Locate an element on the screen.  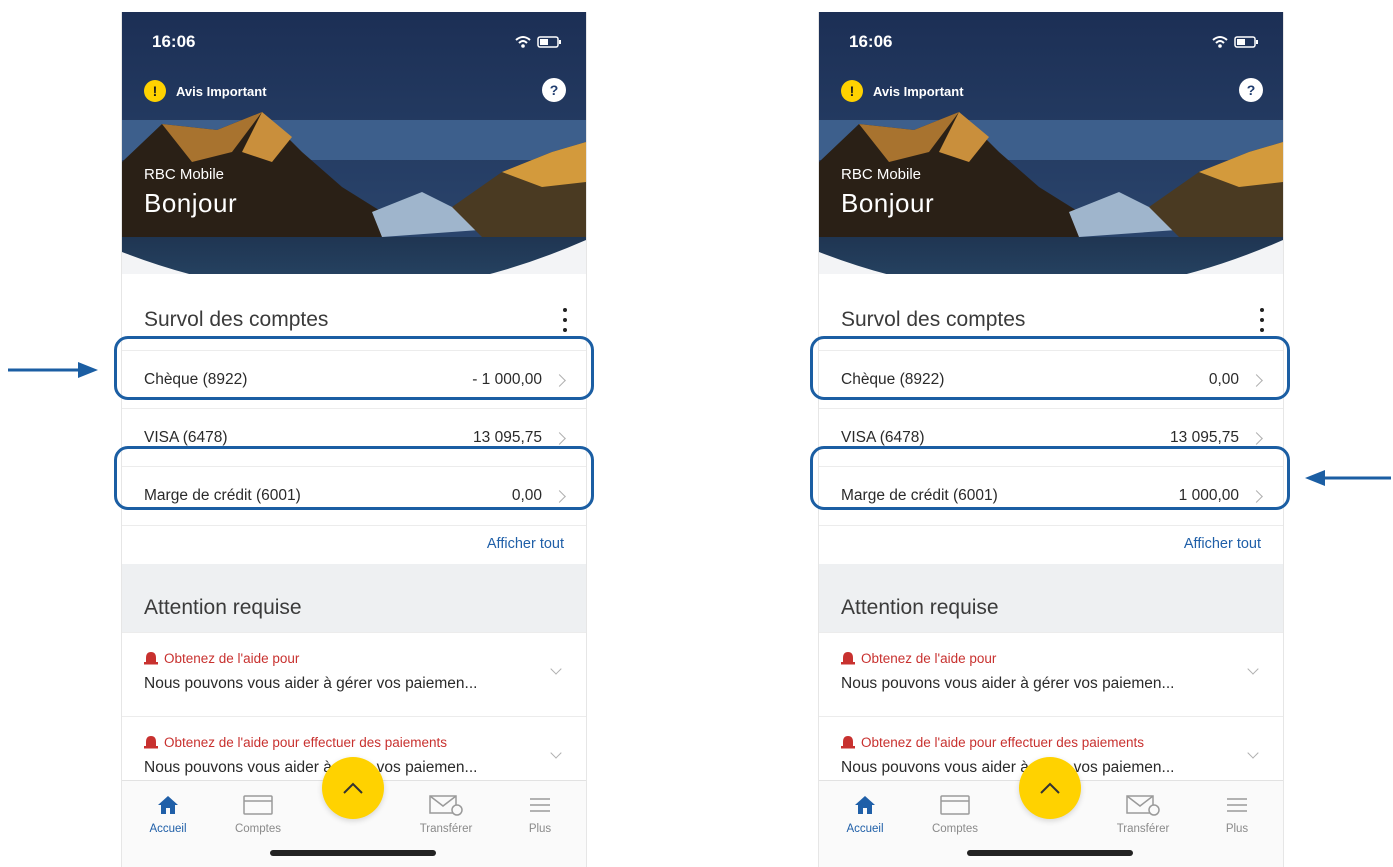
highlight-credit-line-before is located at coordinates (354, 478).